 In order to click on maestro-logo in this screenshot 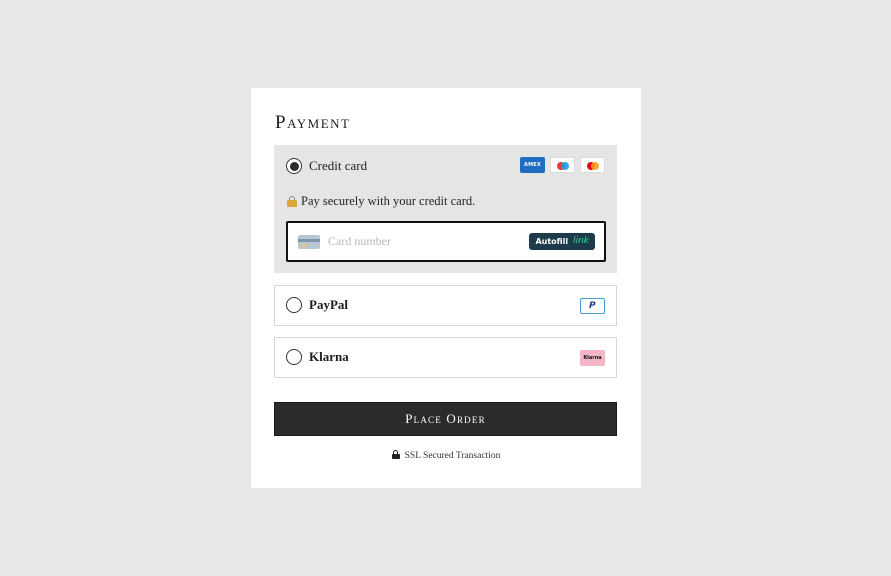, I will do `click(562, 165)`.